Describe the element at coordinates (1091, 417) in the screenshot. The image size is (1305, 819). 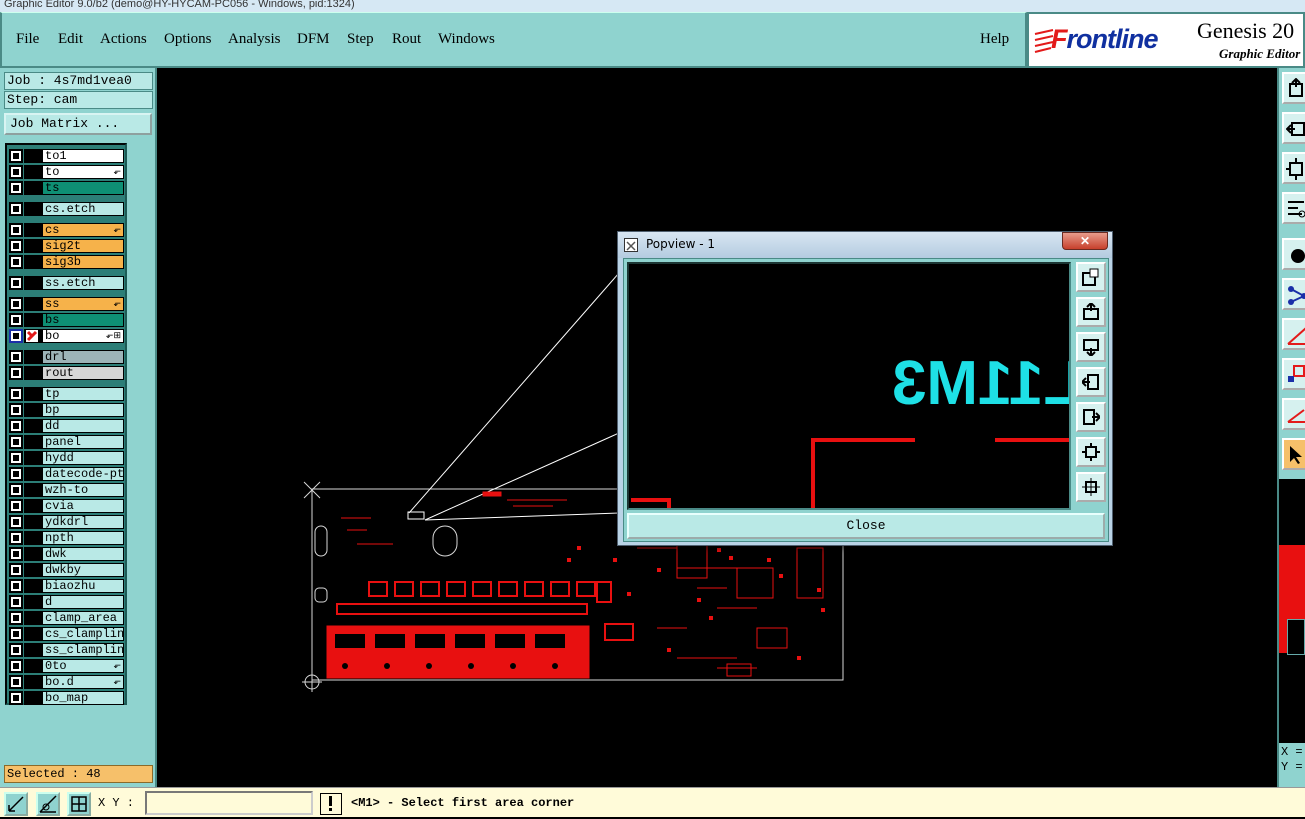
I see `pv-pan-right-button` at that location.